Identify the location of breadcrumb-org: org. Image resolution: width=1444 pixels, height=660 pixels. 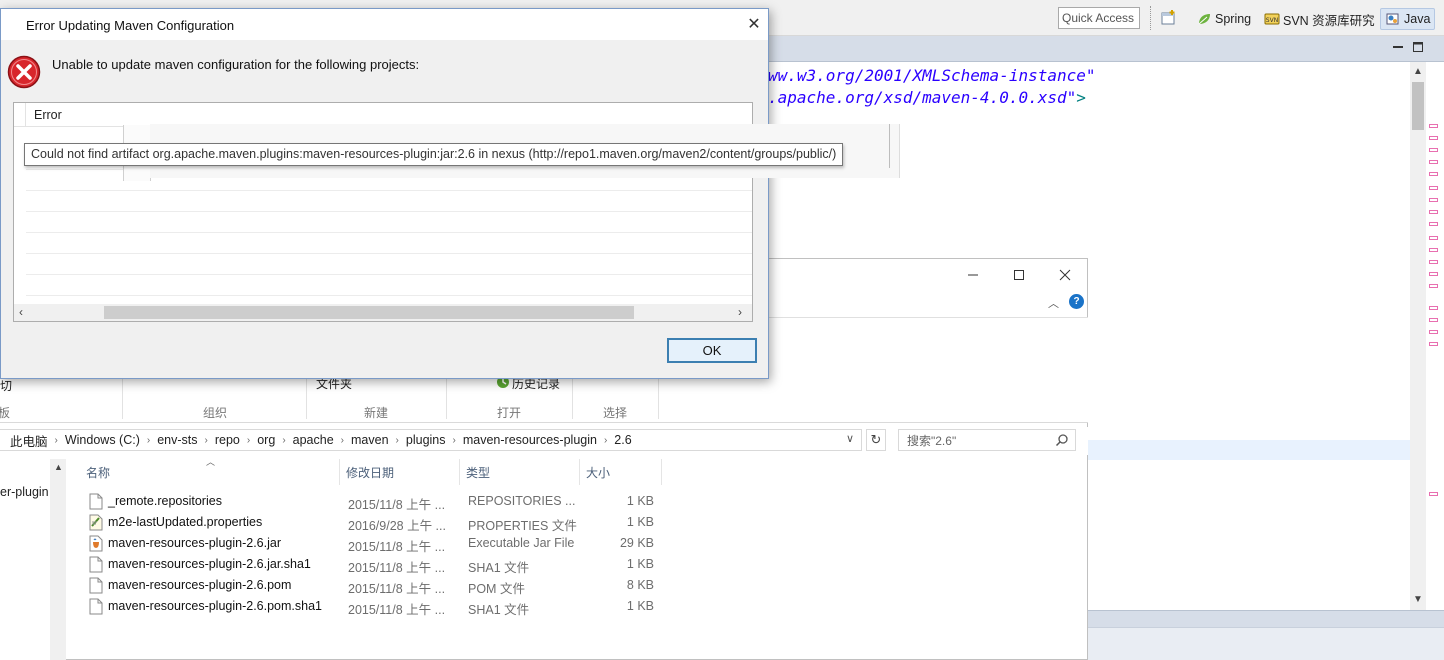
(266, 440).